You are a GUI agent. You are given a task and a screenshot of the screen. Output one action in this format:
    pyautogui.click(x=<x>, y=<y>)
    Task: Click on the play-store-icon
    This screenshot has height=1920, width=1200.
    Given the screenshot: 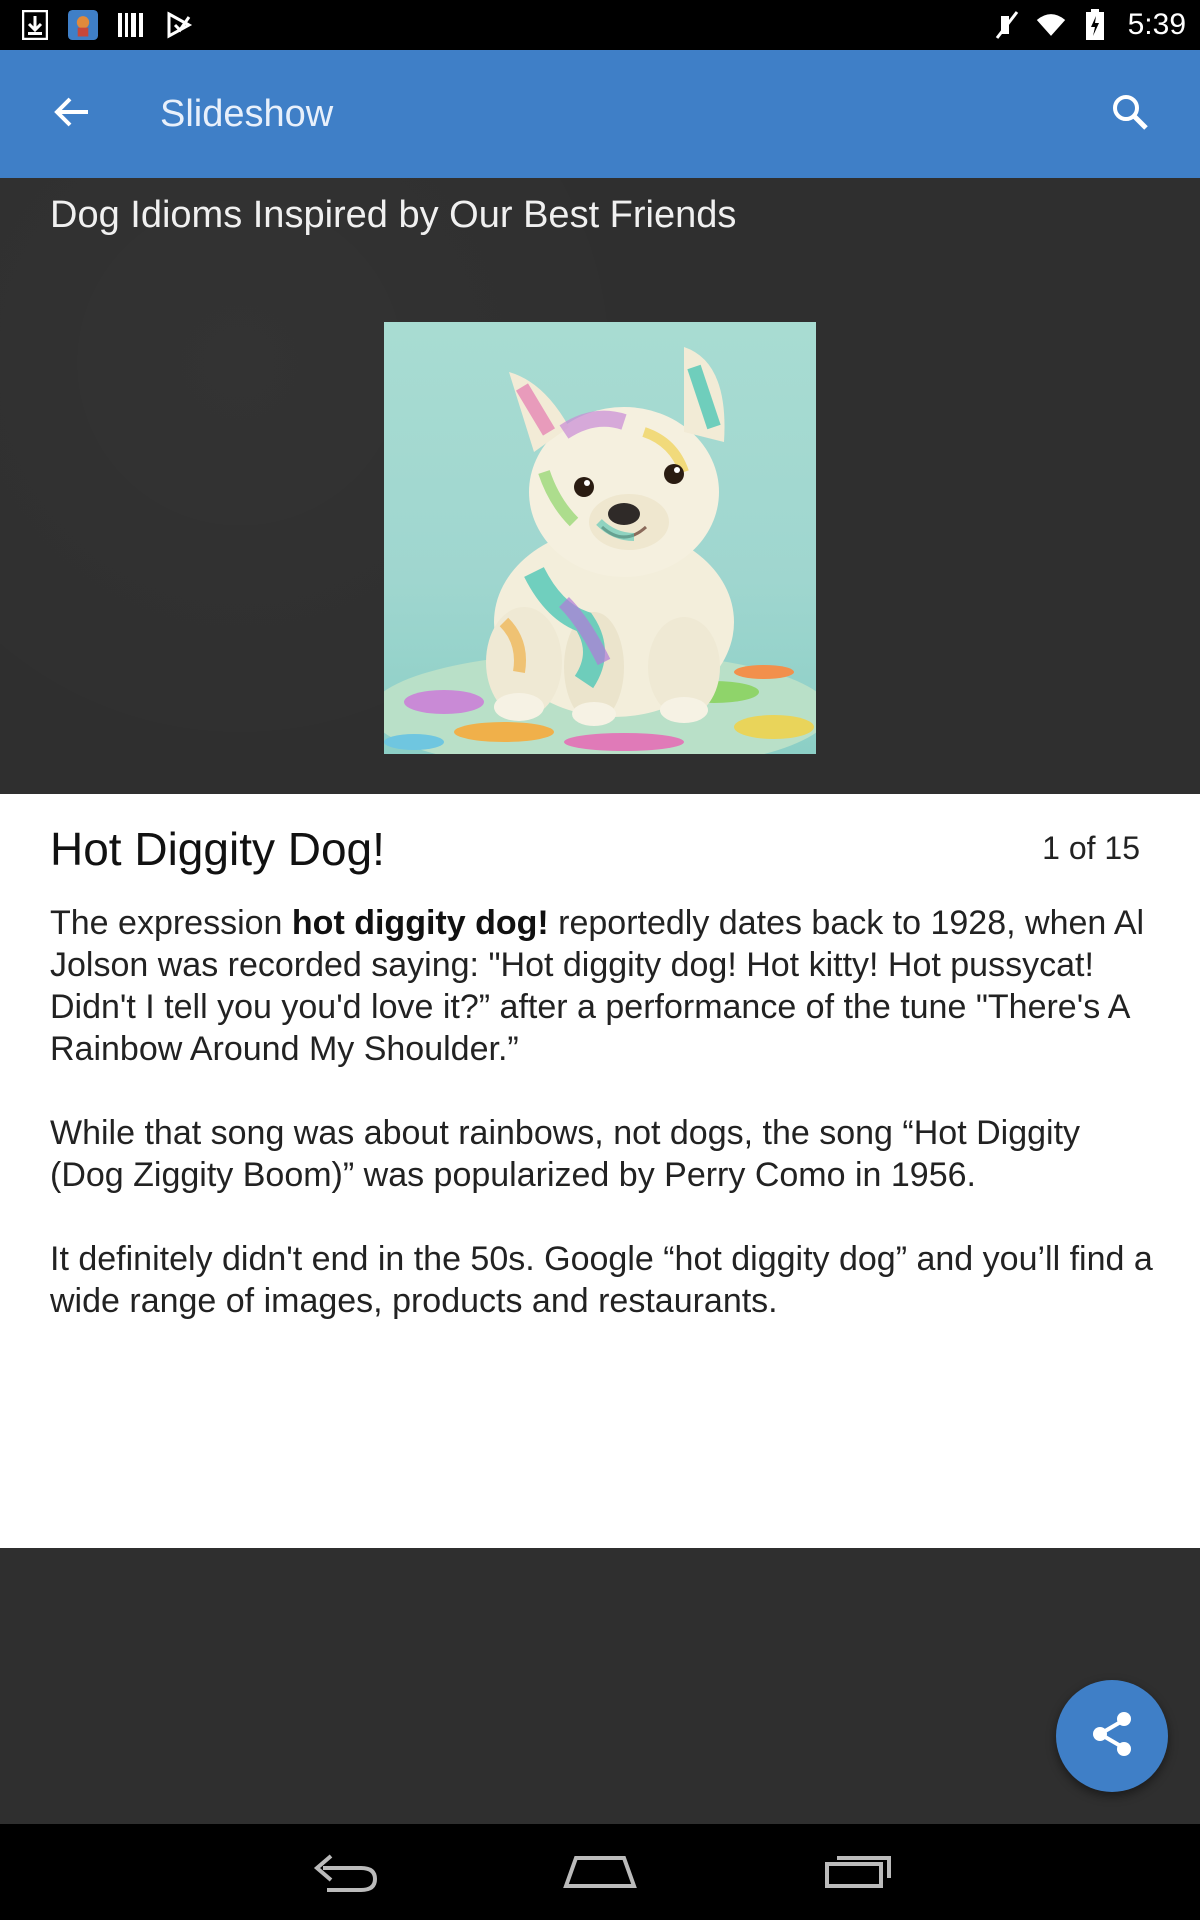 What is the action you would take?
    pyautogui.click(x=179, y=25)
    